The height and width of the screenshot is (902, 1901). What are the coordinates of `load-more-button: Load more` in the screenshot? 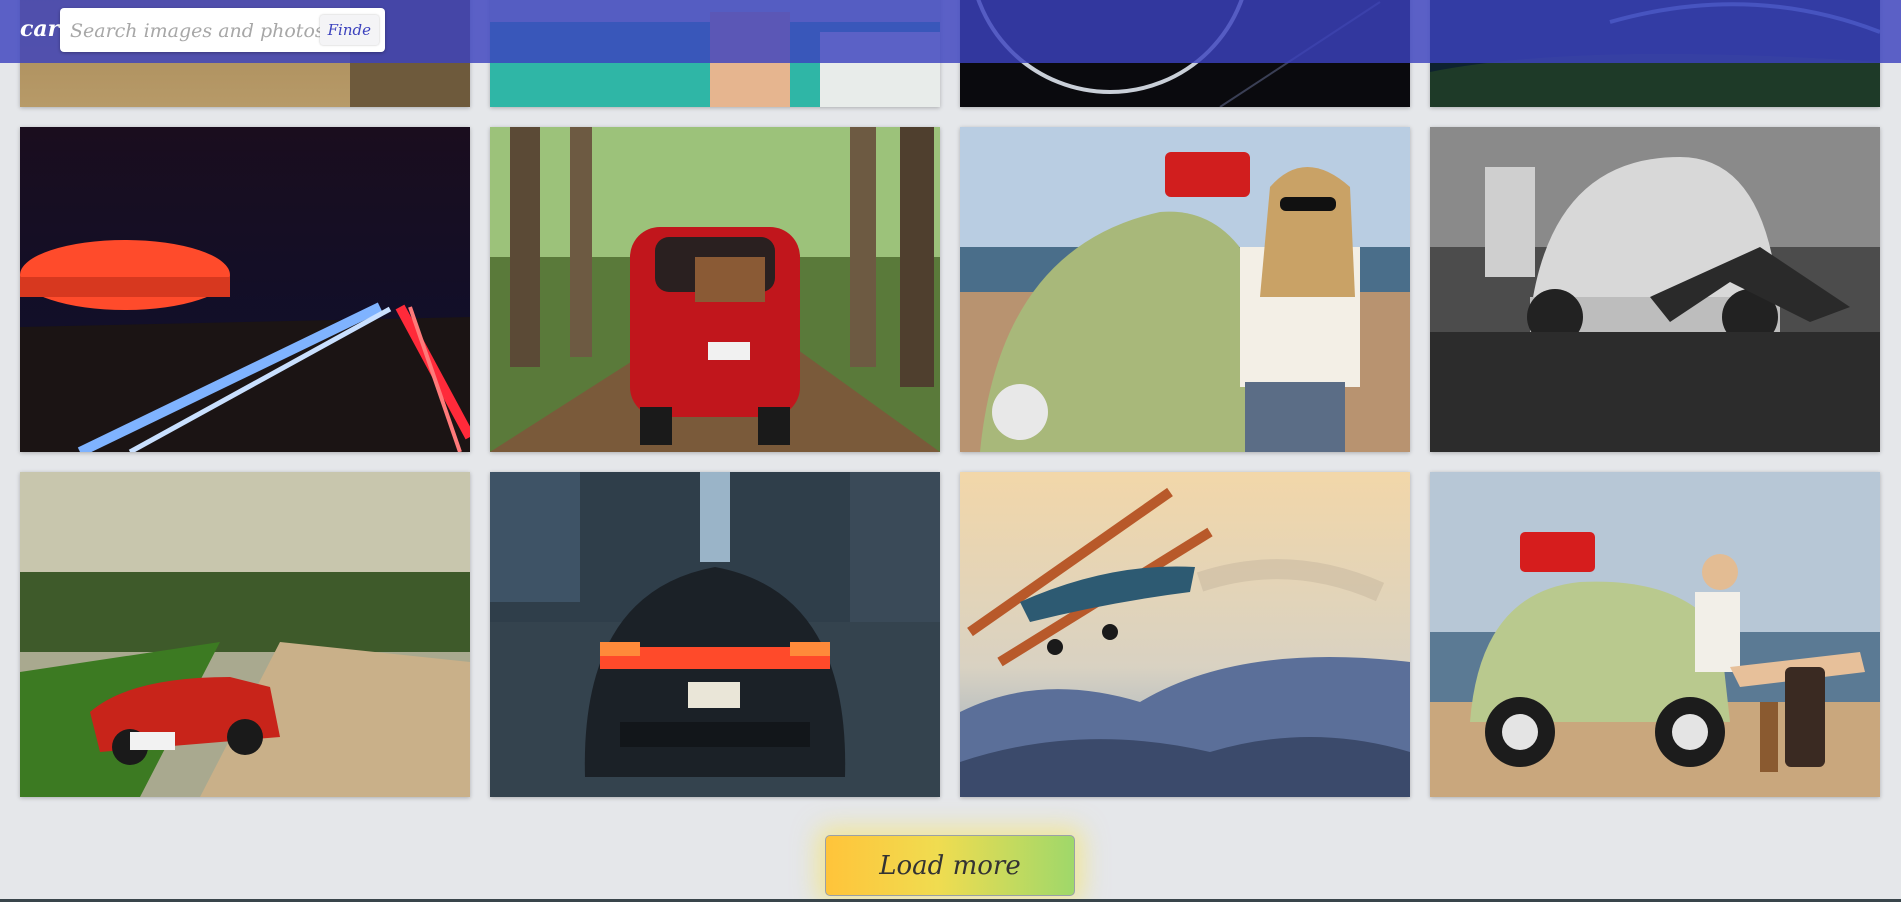 It's located at (950, 865).